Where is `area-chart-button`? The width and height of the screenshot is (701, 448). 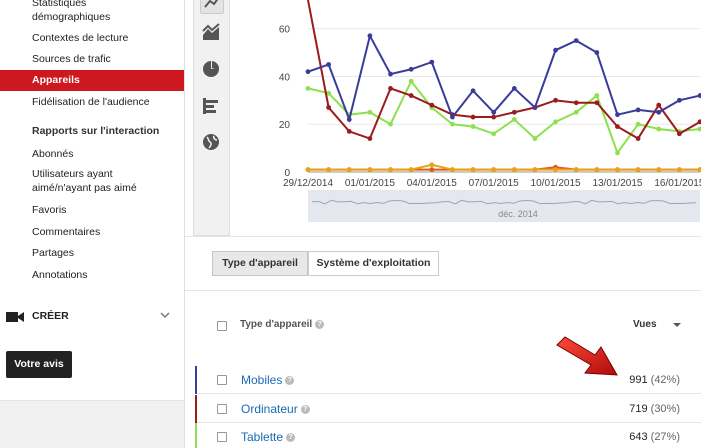
area-chart-button is located at coordinates (212, 33).